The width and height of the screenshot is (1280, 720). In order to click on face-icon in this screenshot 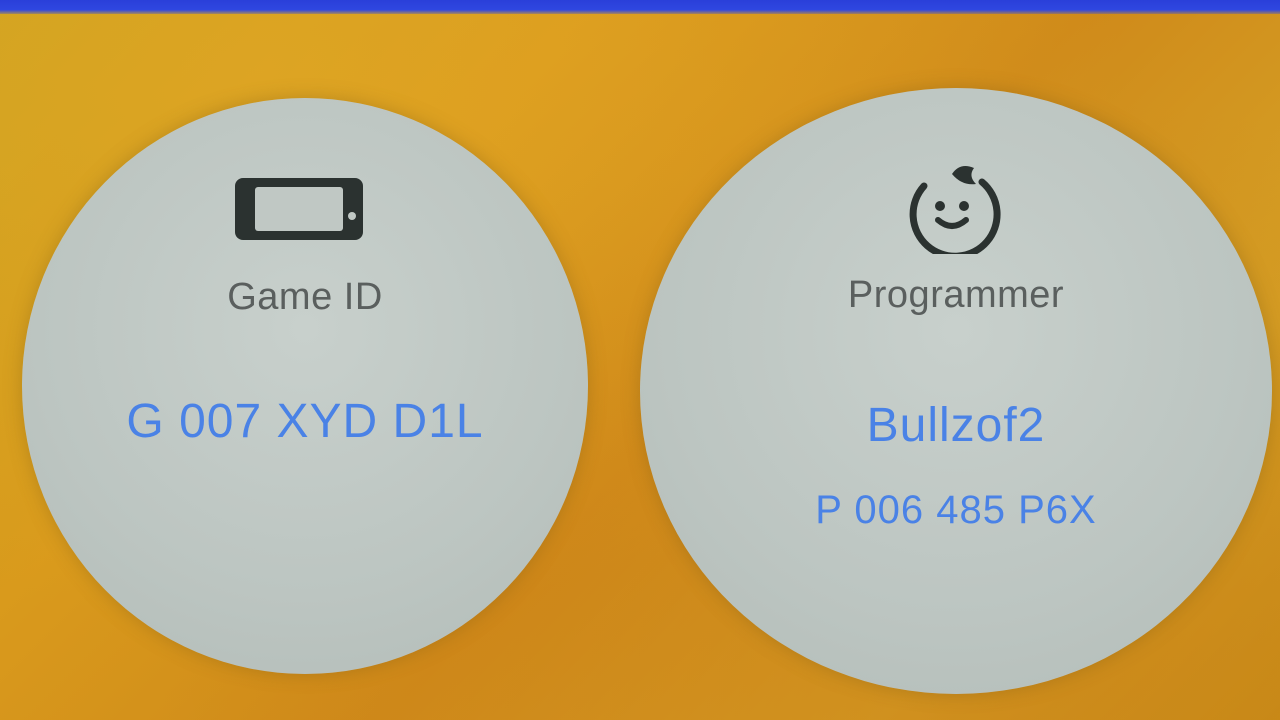, I will do `click(955, 210)`.